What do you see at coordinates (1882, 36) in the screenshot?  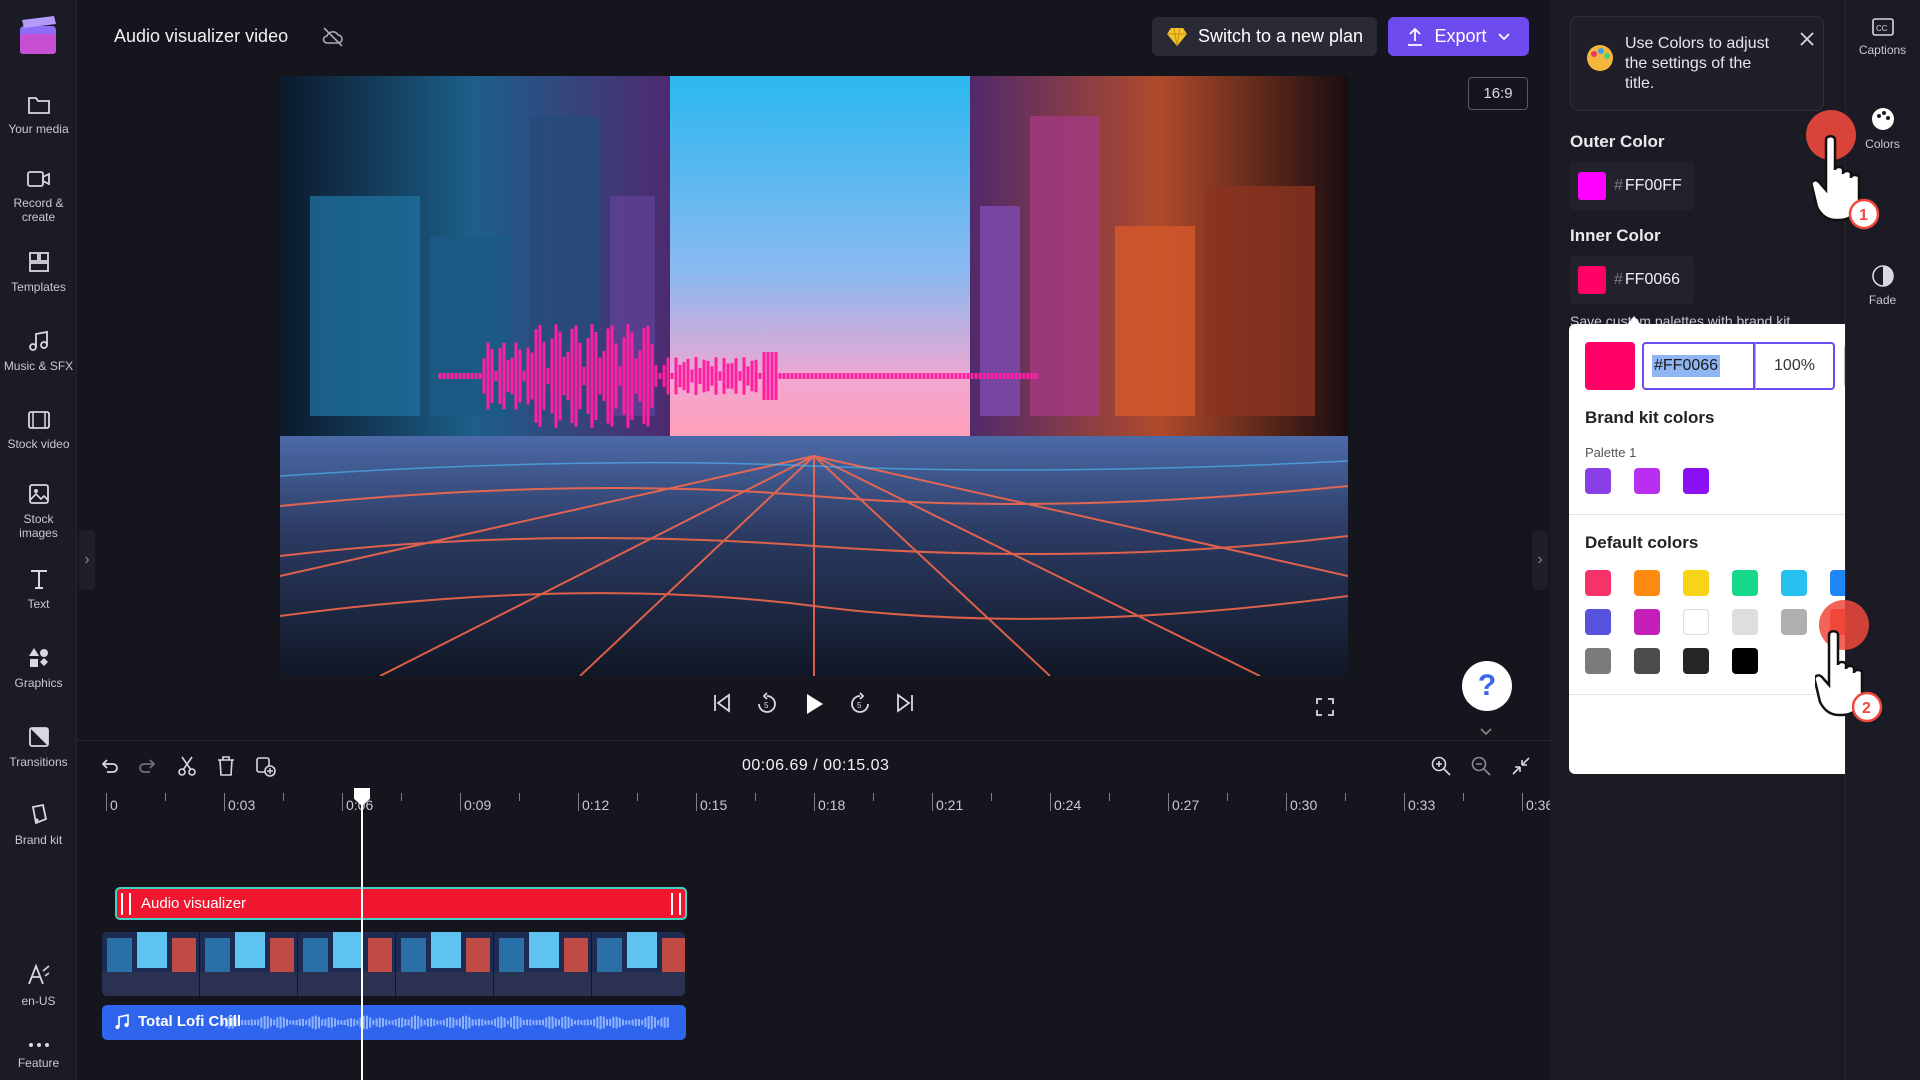 I see `rail-captions: CC Captions` at bounding box center [1882, 36].